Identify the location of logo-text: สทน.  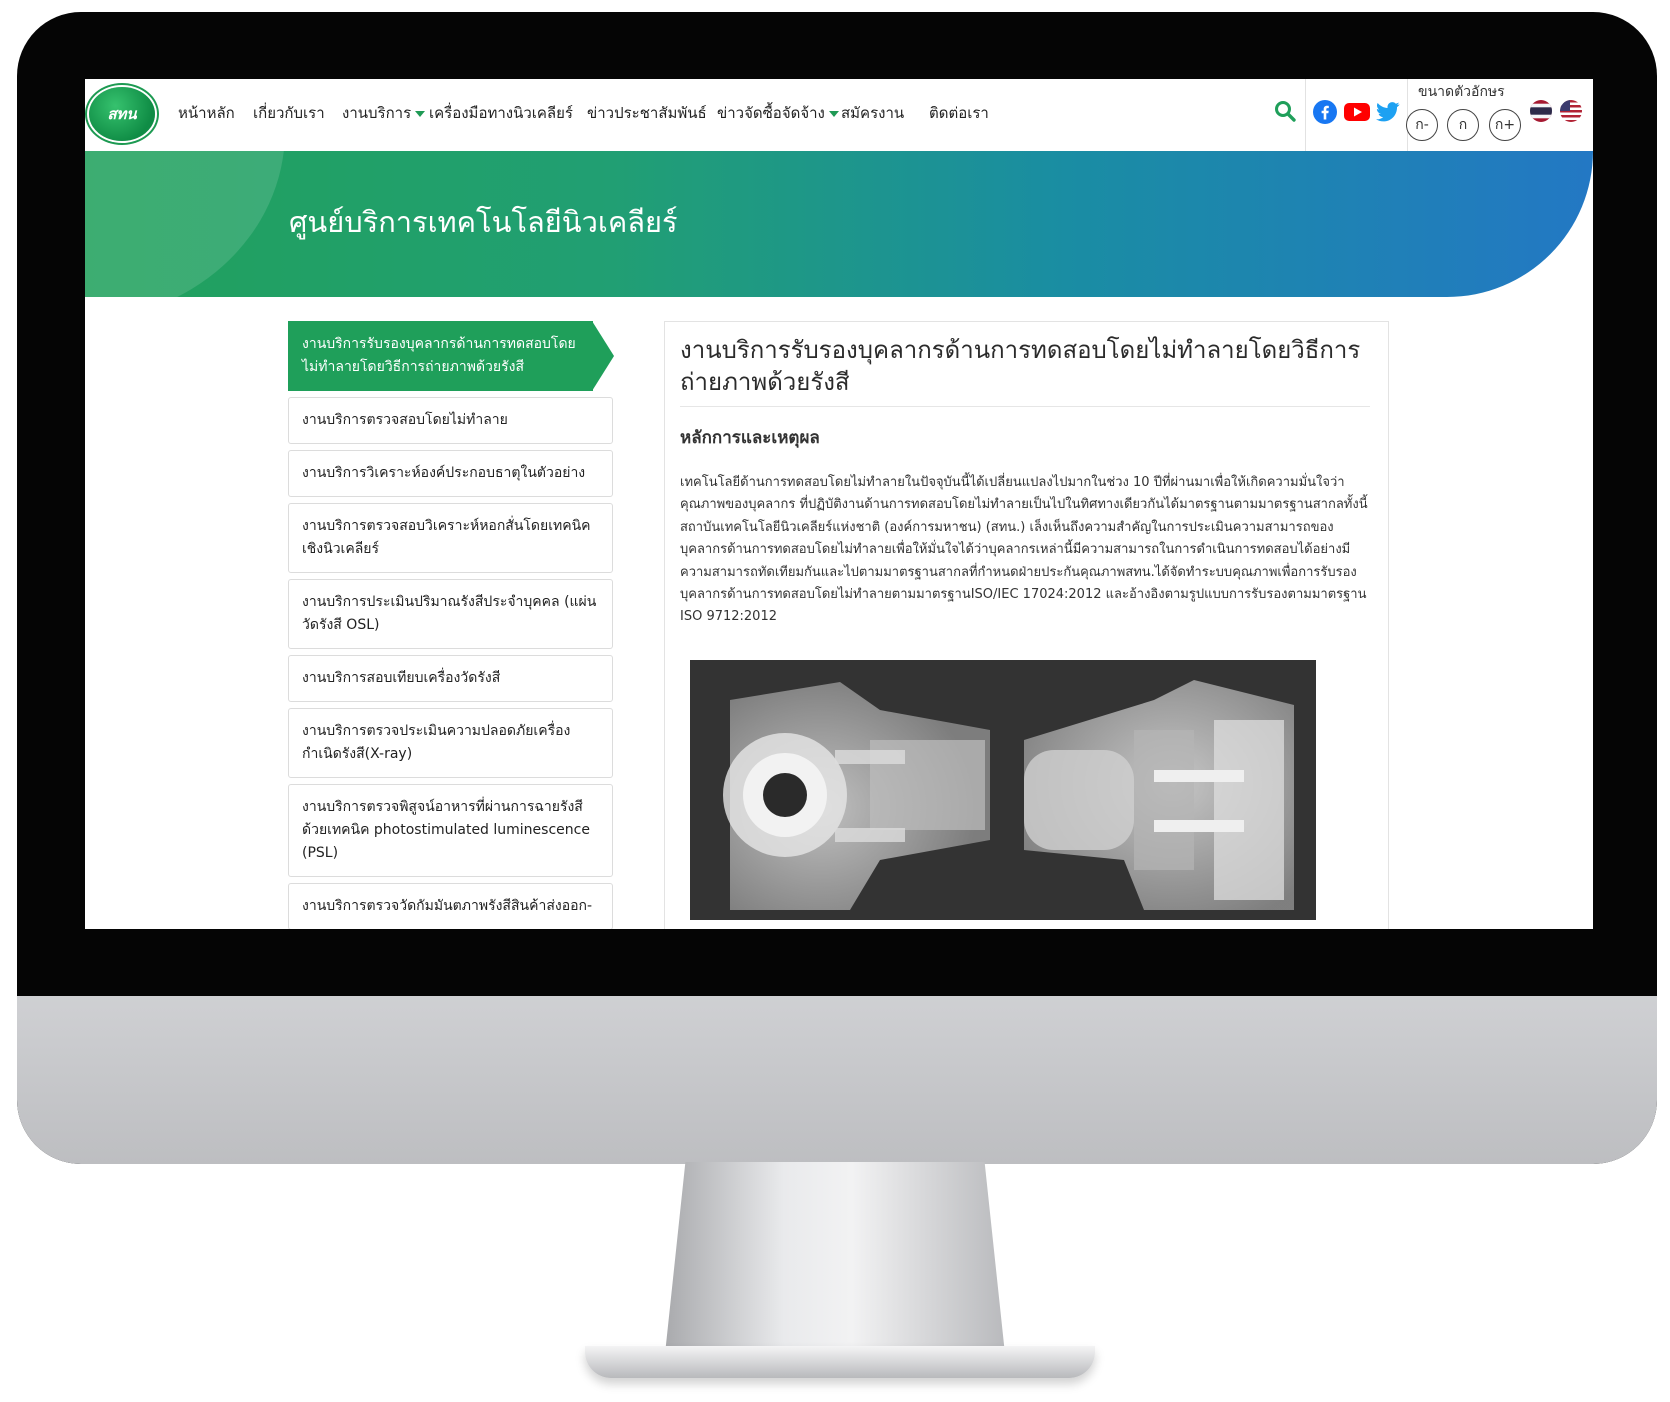
(122, 114).